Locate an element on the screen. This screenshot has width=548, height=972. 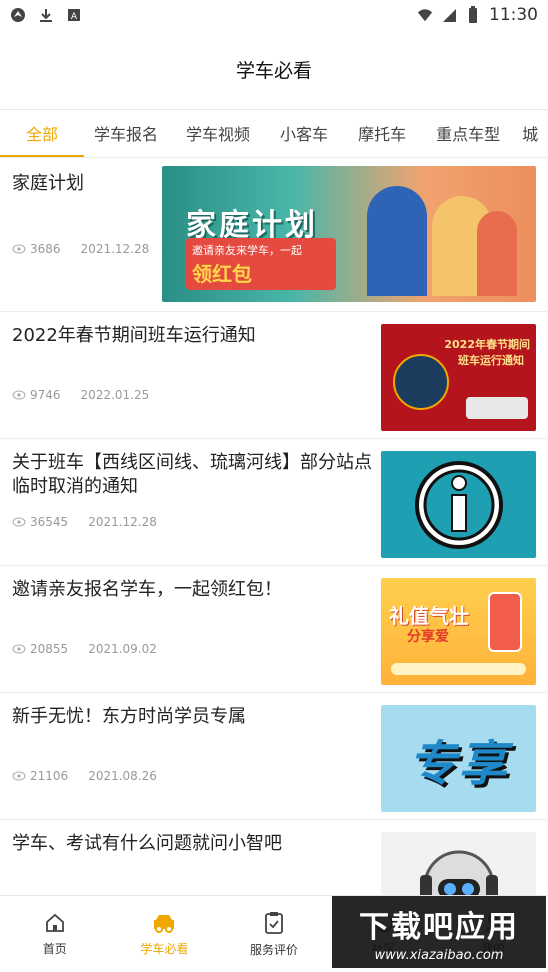
article-title: 新手无忧！东方时尚学员专属 is located at coordinates (129, 716).